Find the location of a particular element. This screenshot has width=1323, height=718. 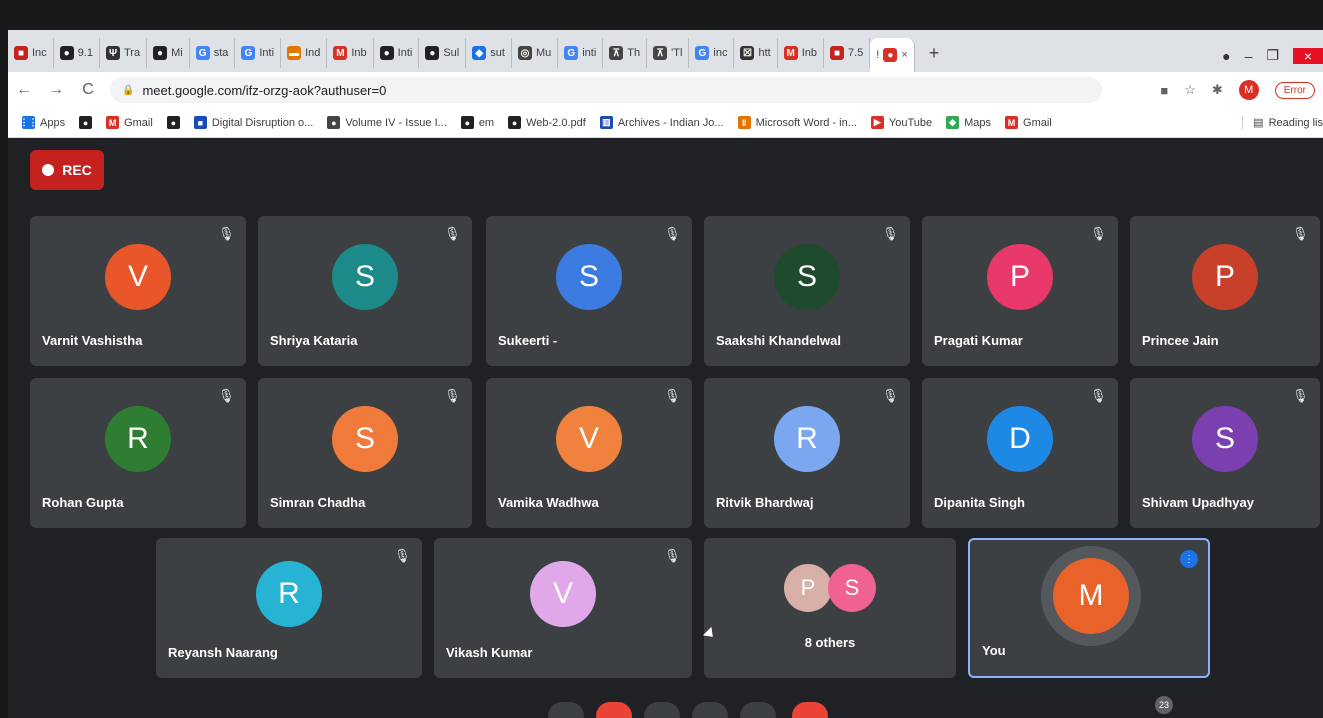

reload-icon: C is located at coordinates (88, 90).